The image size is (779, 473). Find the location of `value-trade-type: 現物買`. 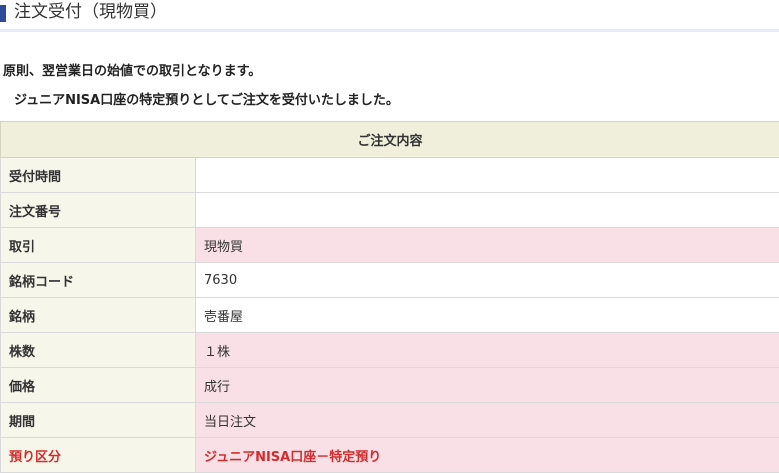

value-trade-type: 現物買 is located at coordinates (487, 245).